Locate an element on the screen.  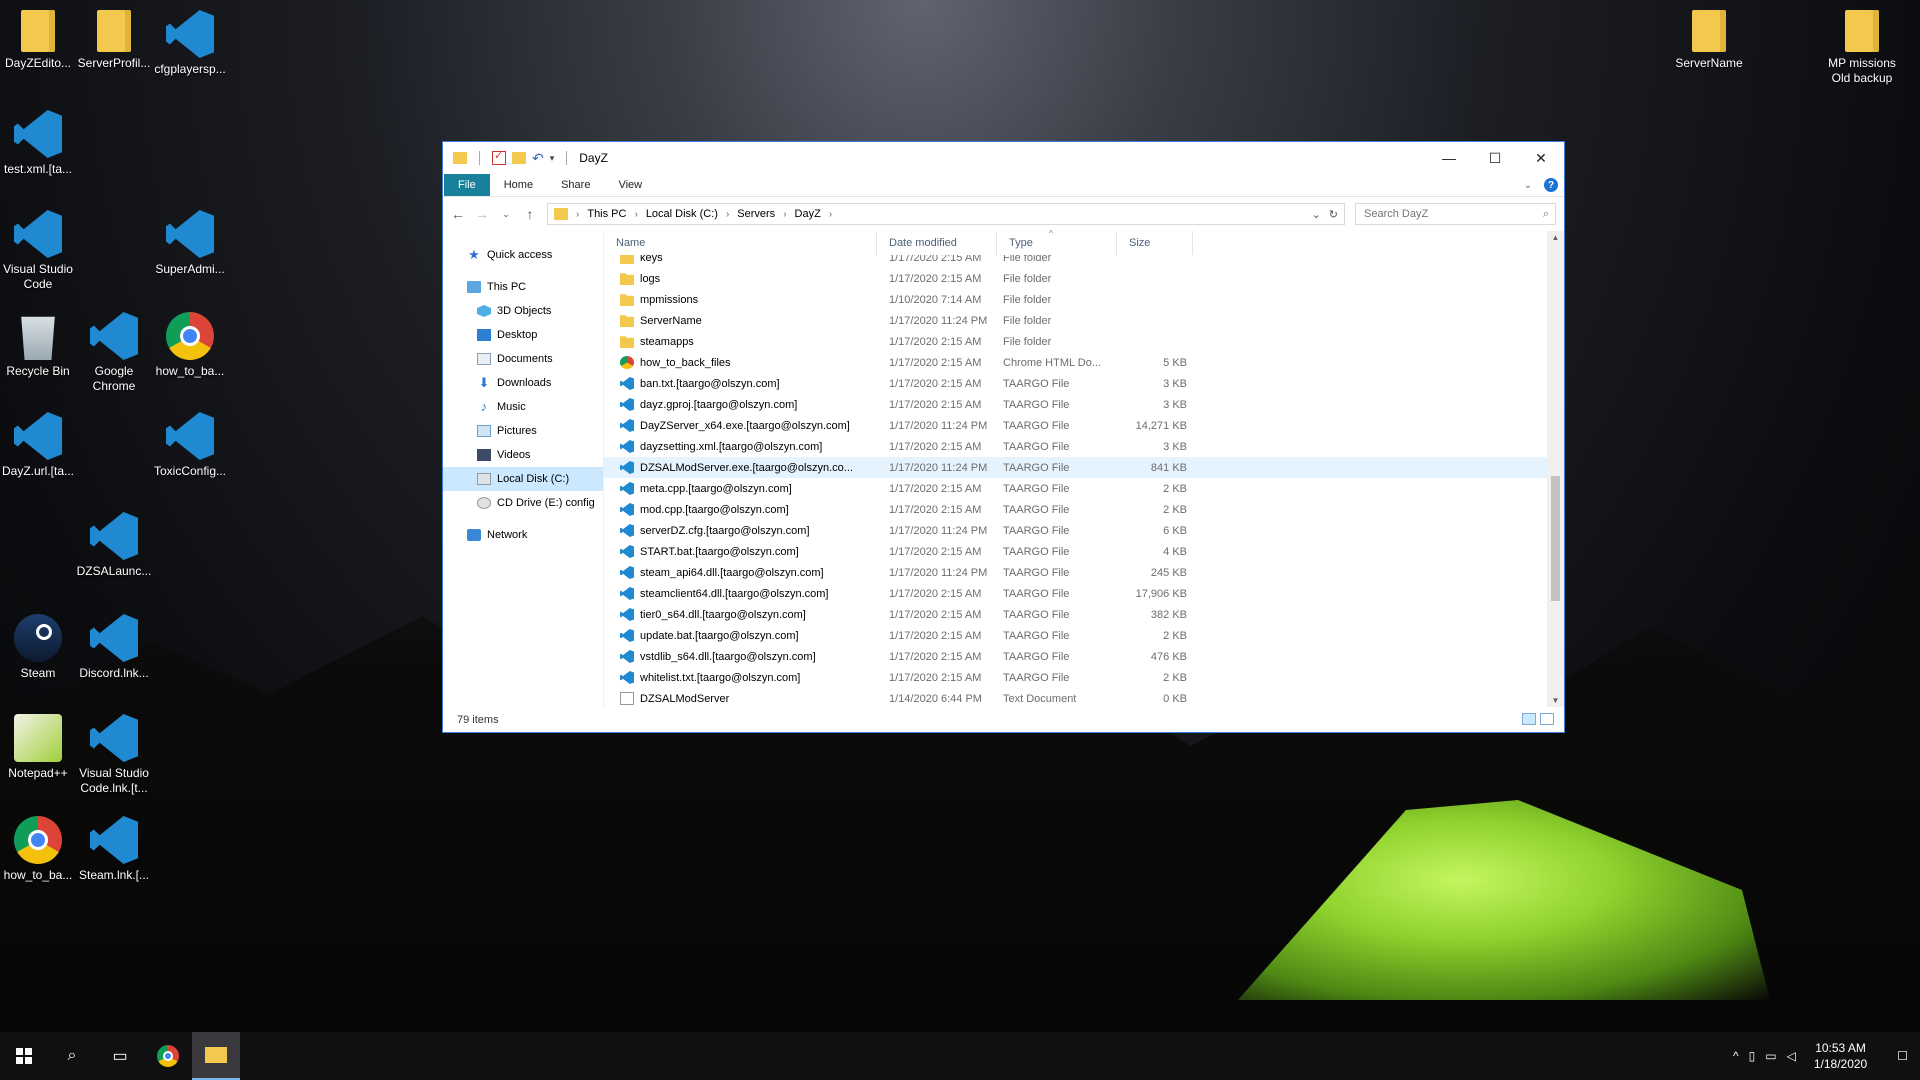
nav-item-documents: Documents is located at coordinates (523, 359).